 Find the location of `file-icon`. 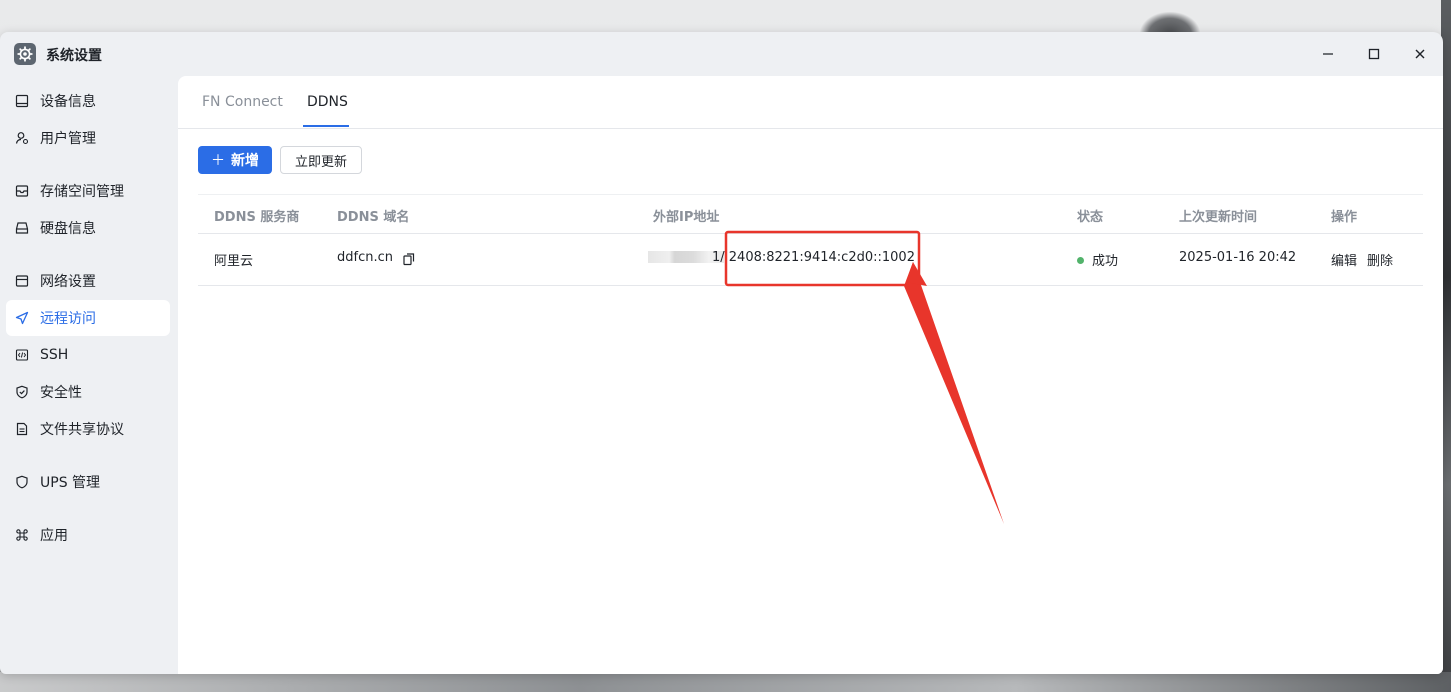

file-icon is located at coordinates (22, 429).